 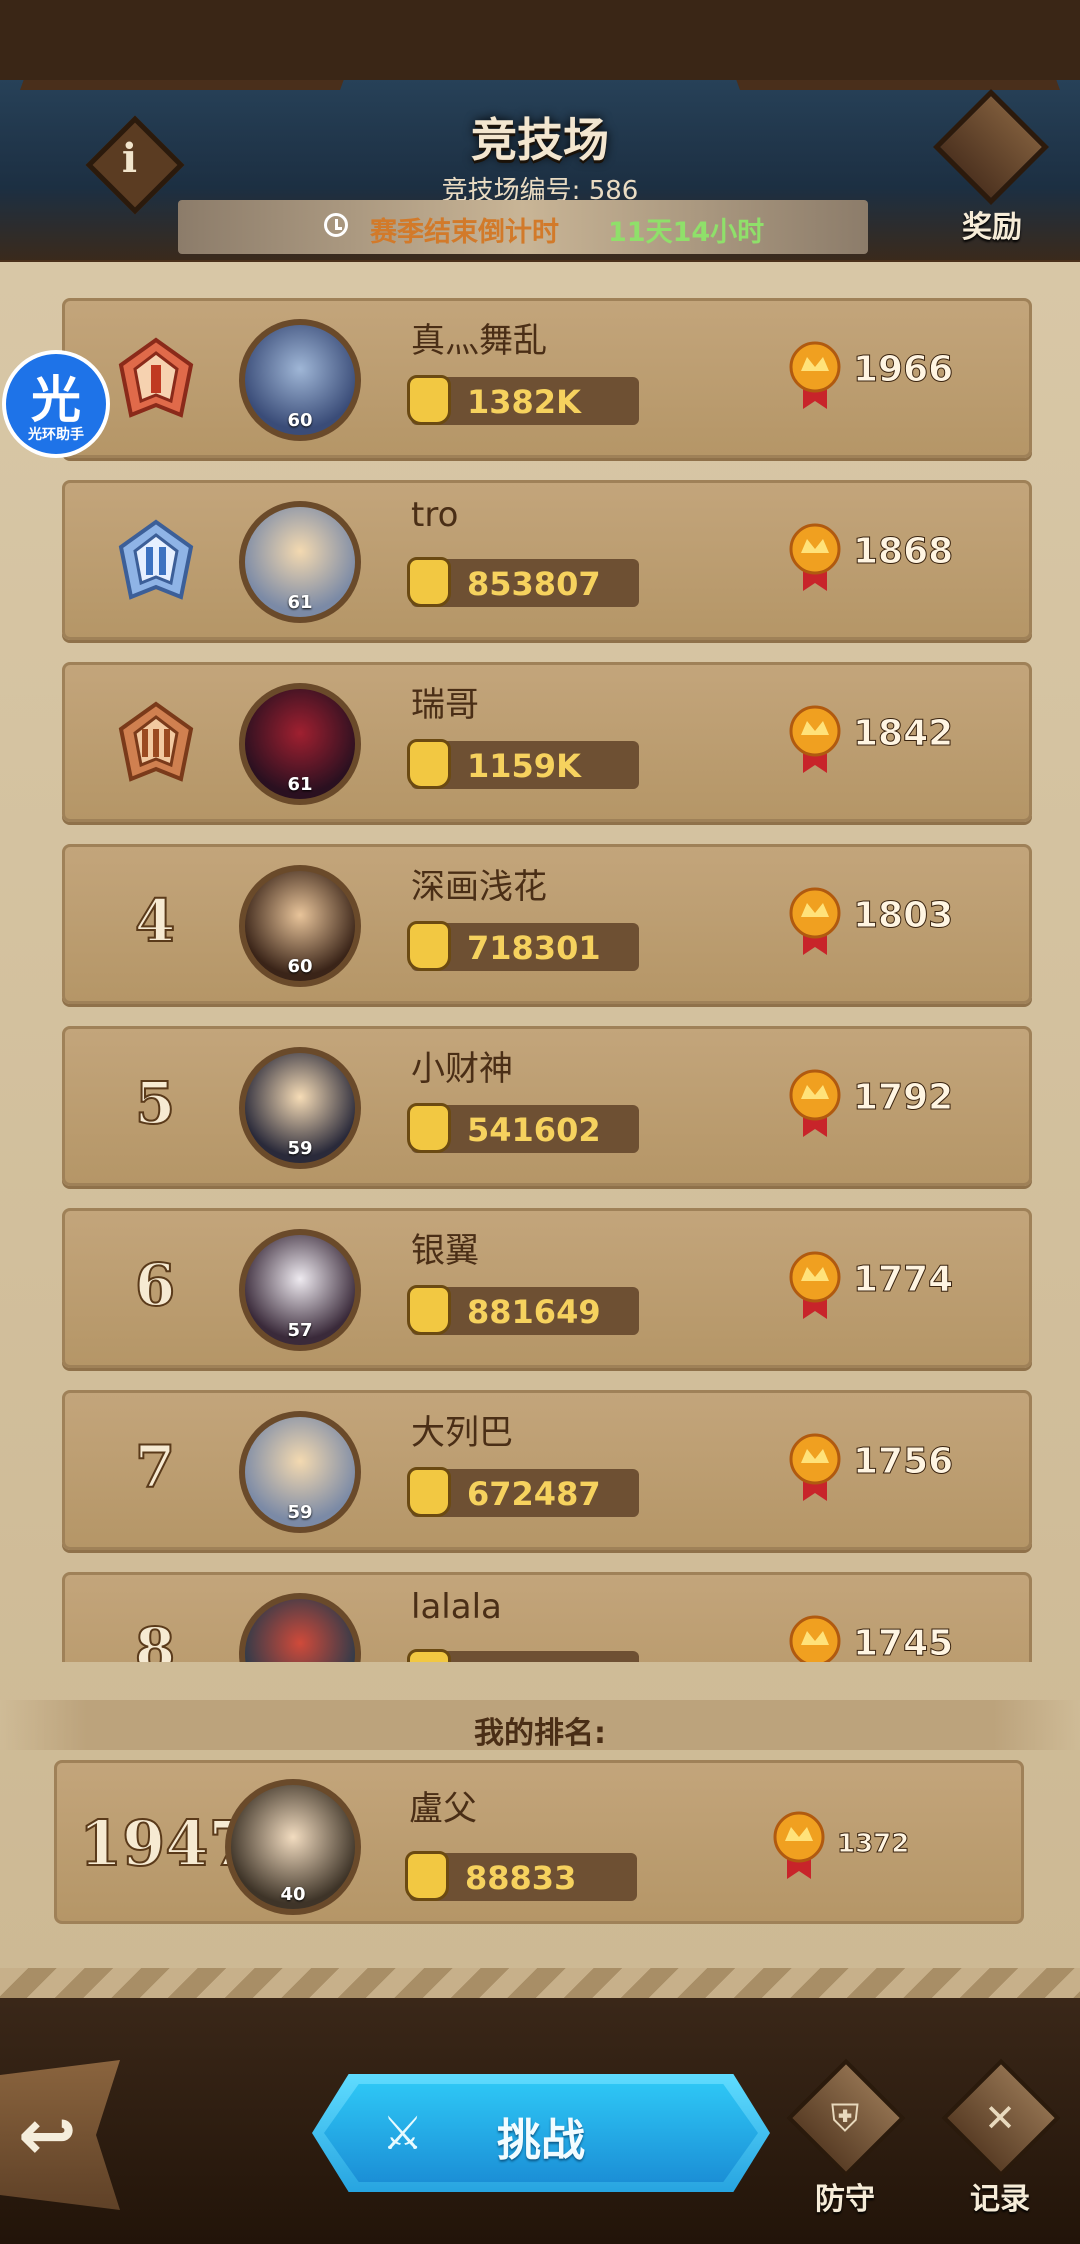 What do you see at coordinates (479, 887) in the screenshot?
I see `player-name: 深画浅花` at bounding box center [479, 887].